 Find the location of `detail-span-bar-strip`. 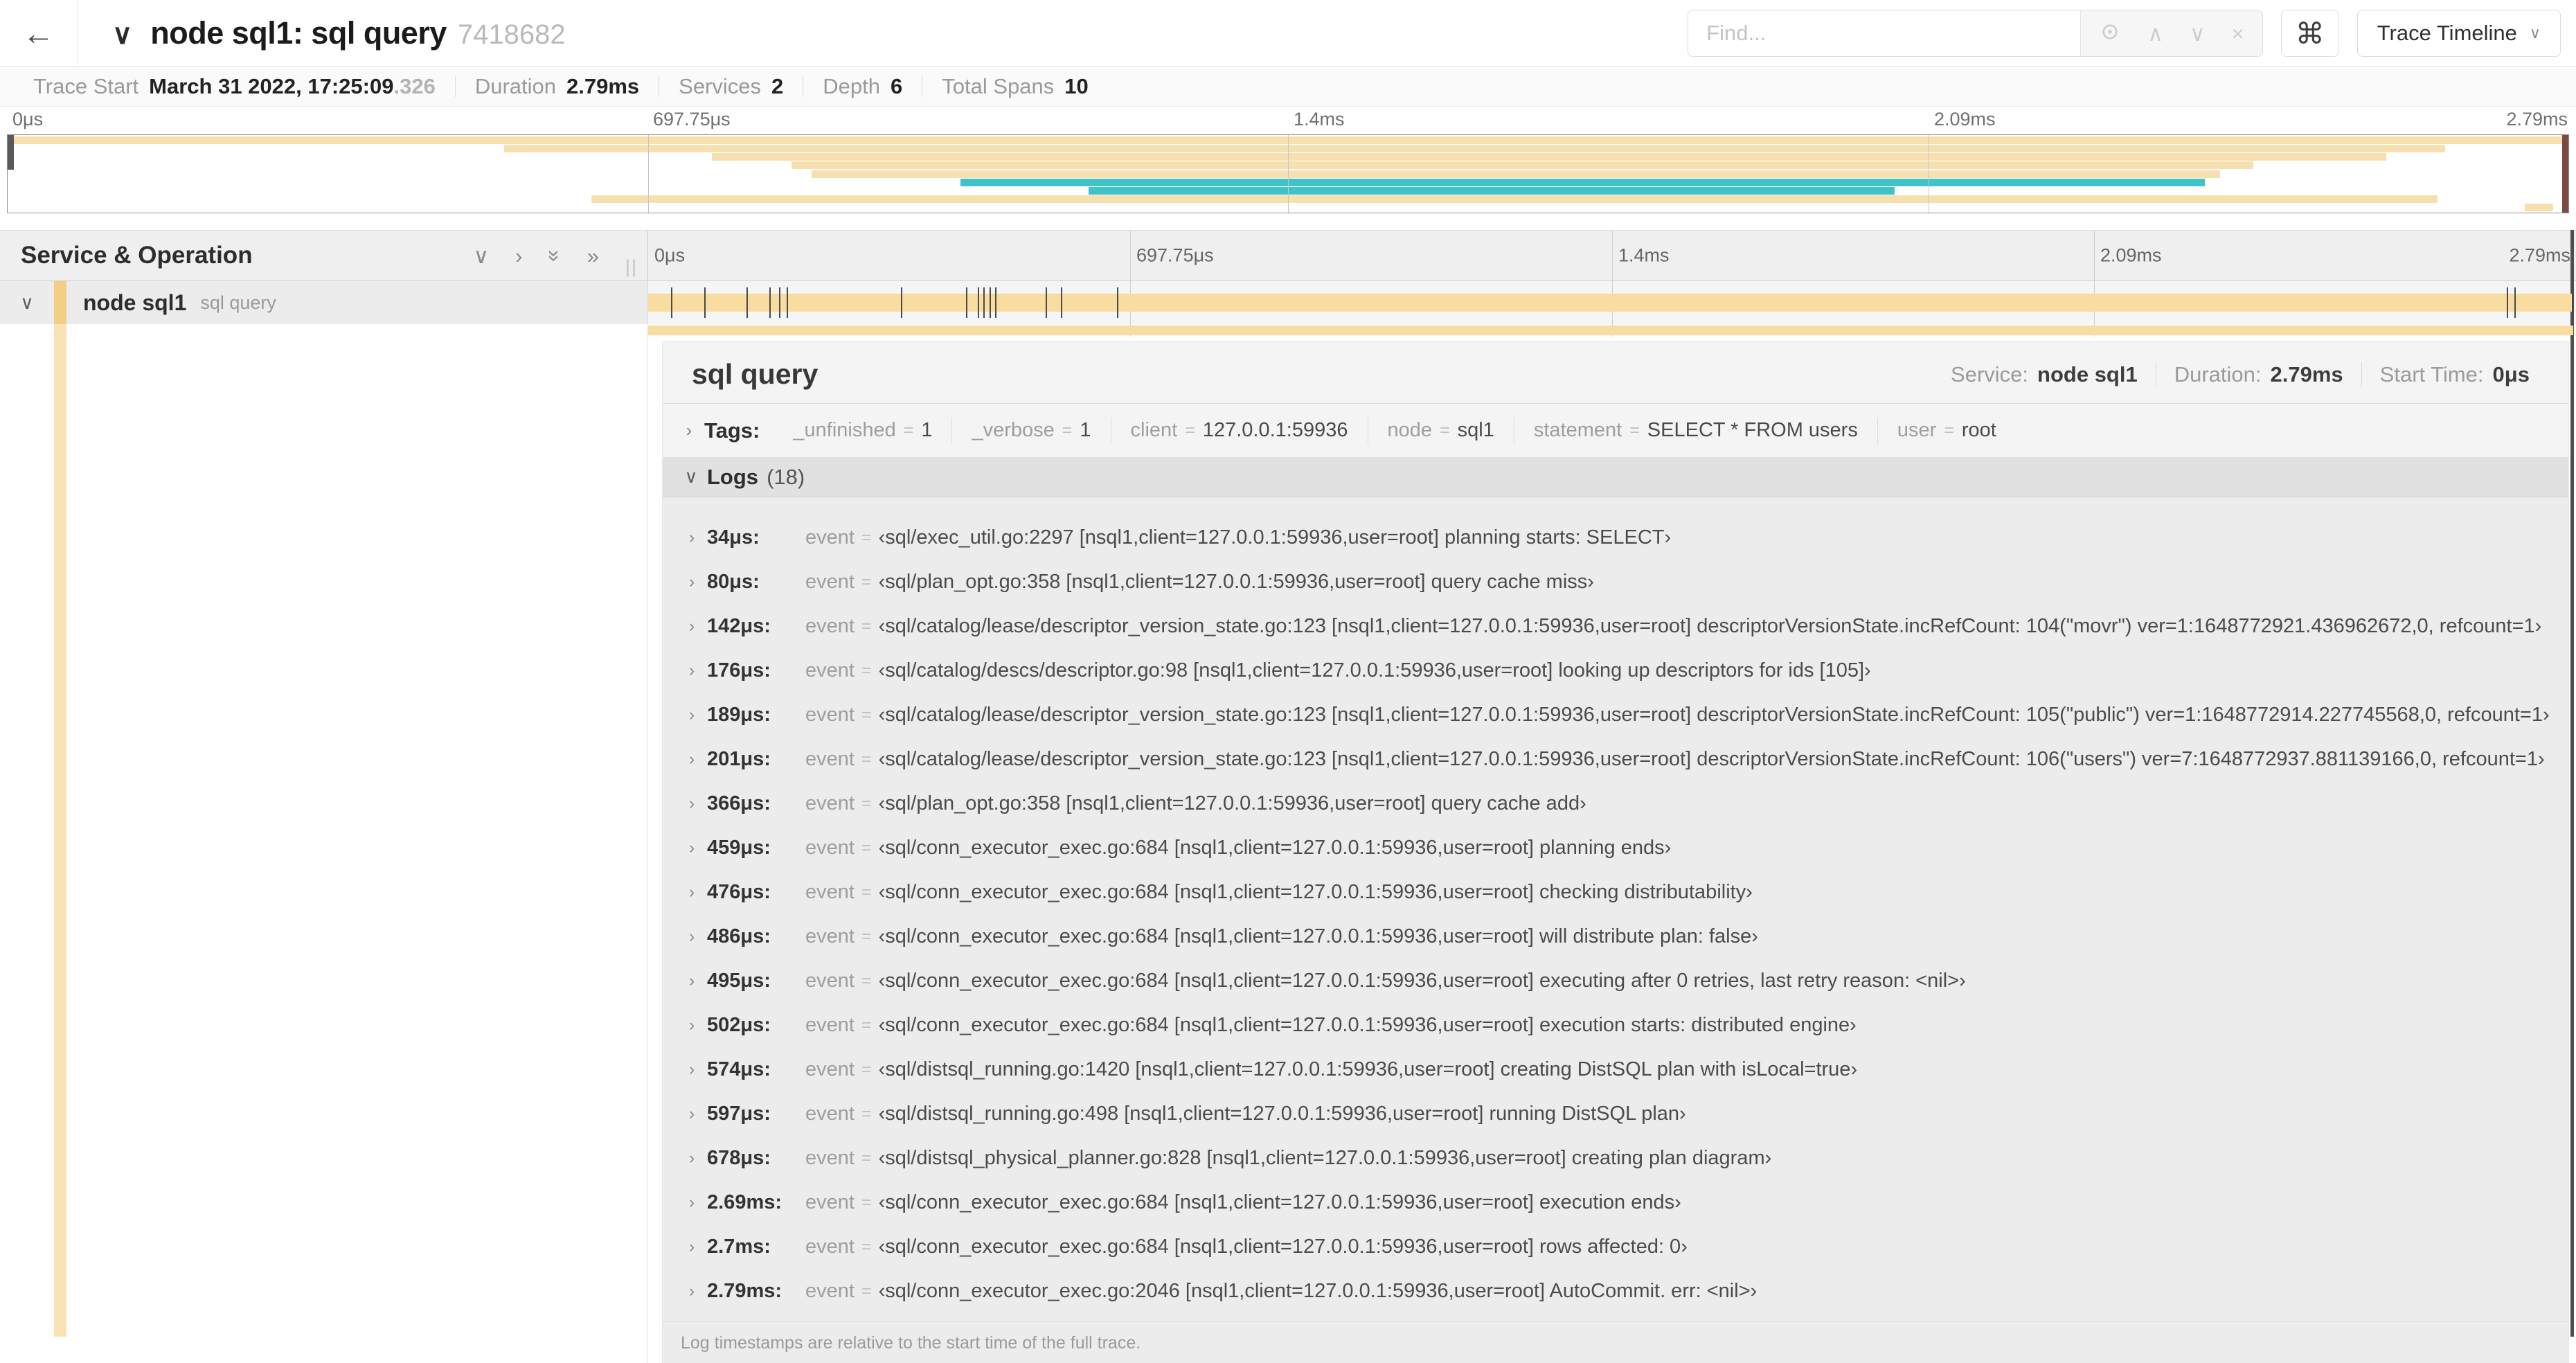

detail-span-bar-strip is located at coordinates (1612, 331).